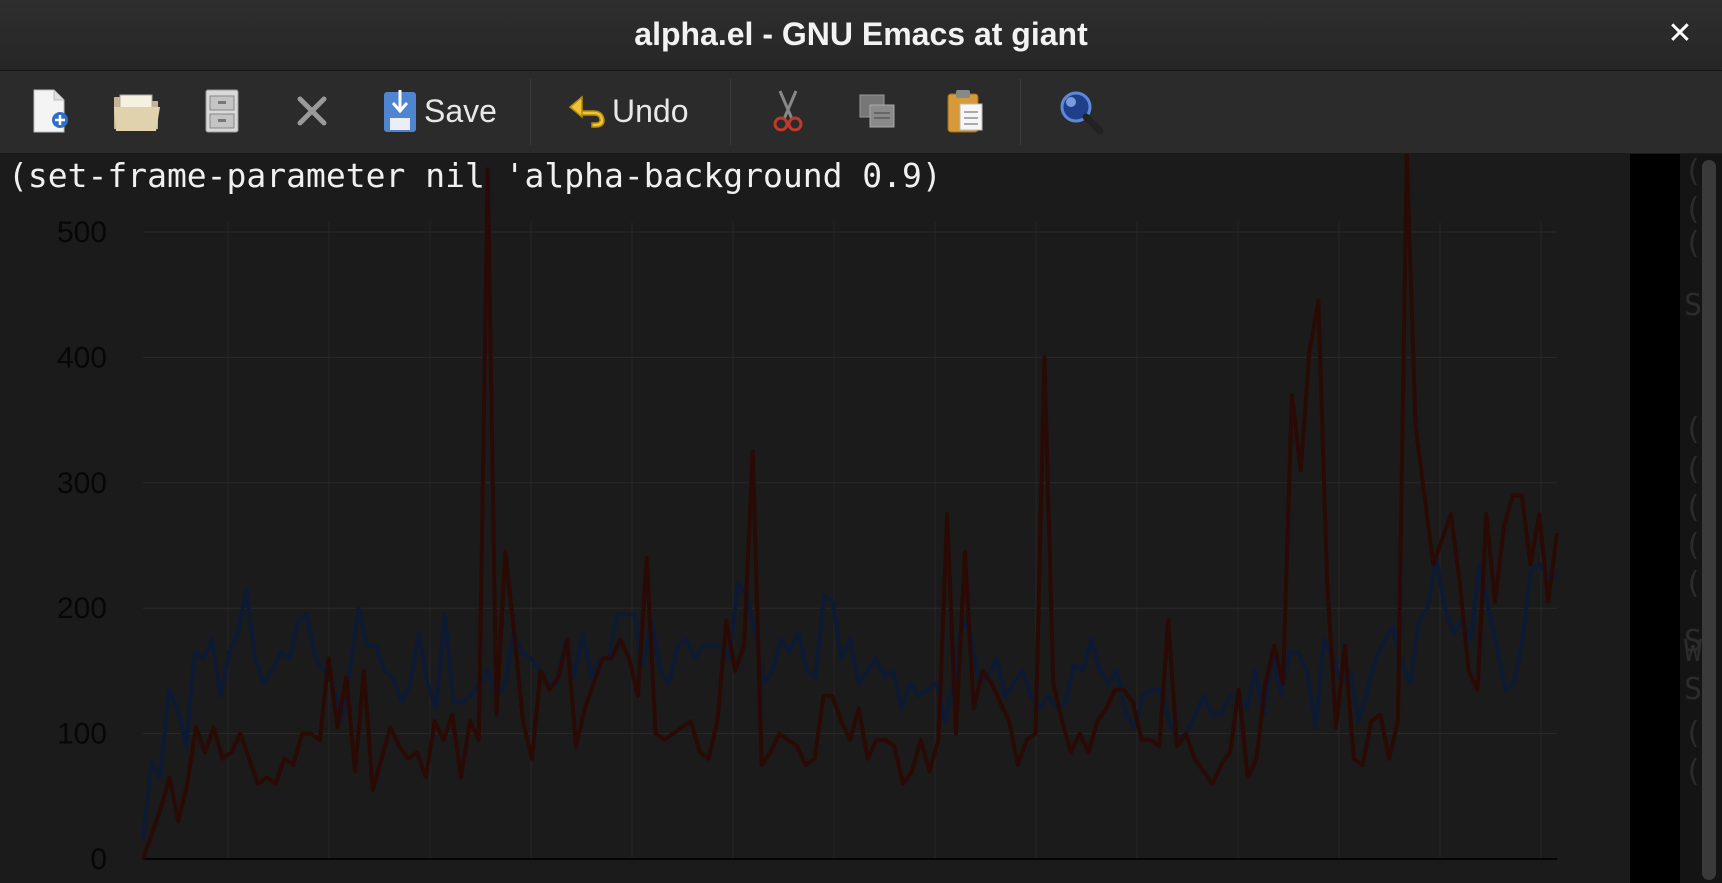 The width and height of the screenshot is (1722, 883). I want to click on window-title: alpha.el - GNU Emacs at giant, so click(861, 34).